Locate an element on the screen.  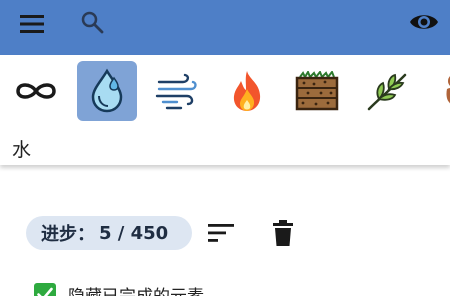
element-item-wind is located at coordinates (177, 91).